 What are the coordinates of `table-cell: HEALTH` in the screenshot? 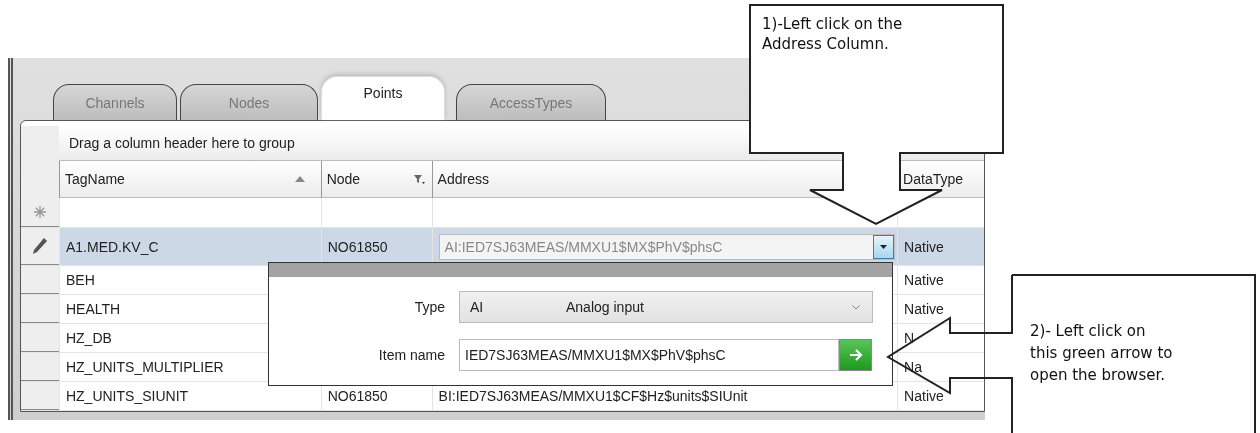 It's located at (93, 309).